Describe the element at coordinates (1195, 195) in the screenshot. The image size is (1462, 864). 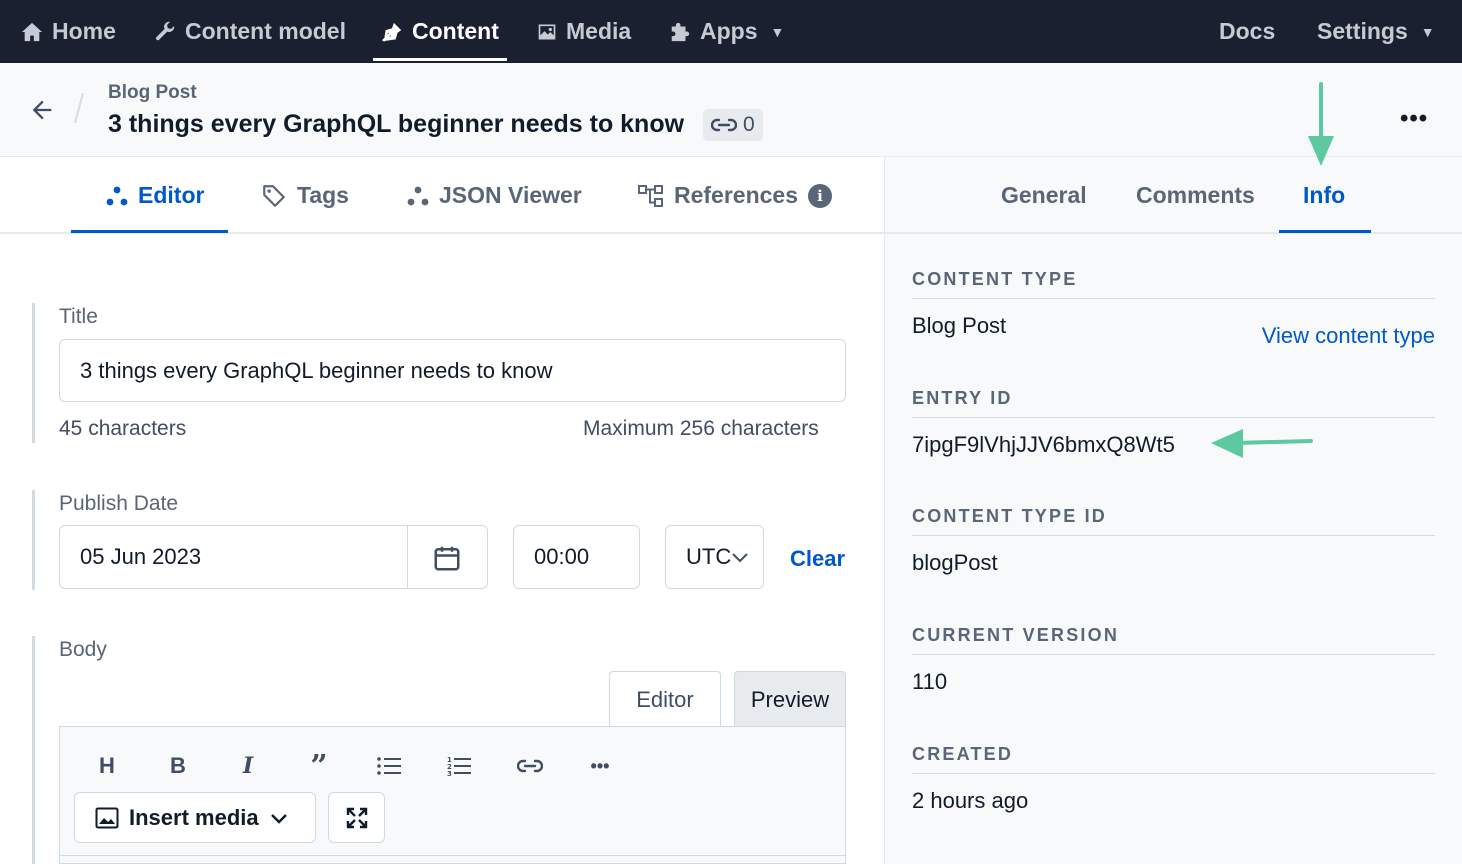
I see `tab-comments: Comments` at that location.